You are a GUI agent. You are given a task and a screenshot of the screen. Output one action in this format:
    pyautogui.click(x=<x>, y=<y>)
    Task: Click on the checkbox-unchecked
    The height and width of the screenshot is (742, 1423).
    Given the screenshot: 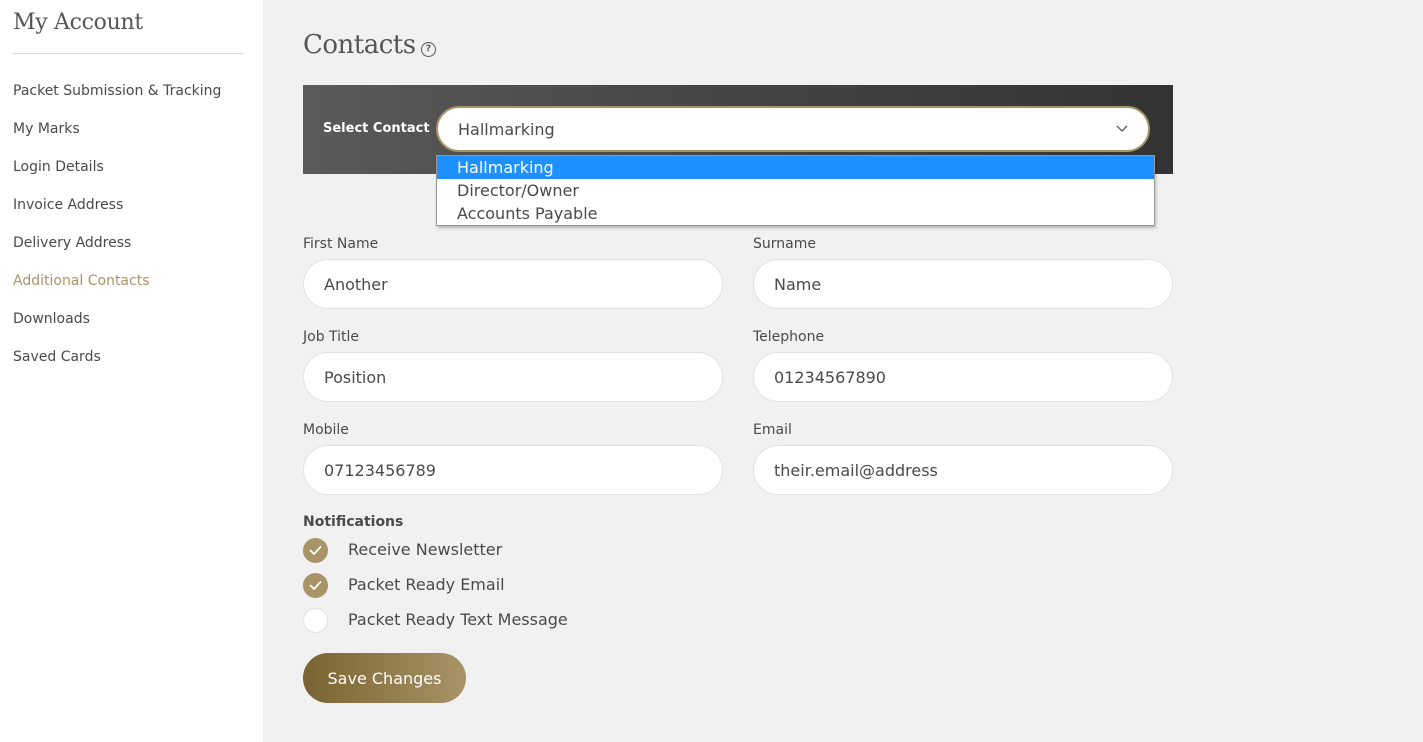 What is the action you would take?
    pyautogui.click(x=315, y=620)
    